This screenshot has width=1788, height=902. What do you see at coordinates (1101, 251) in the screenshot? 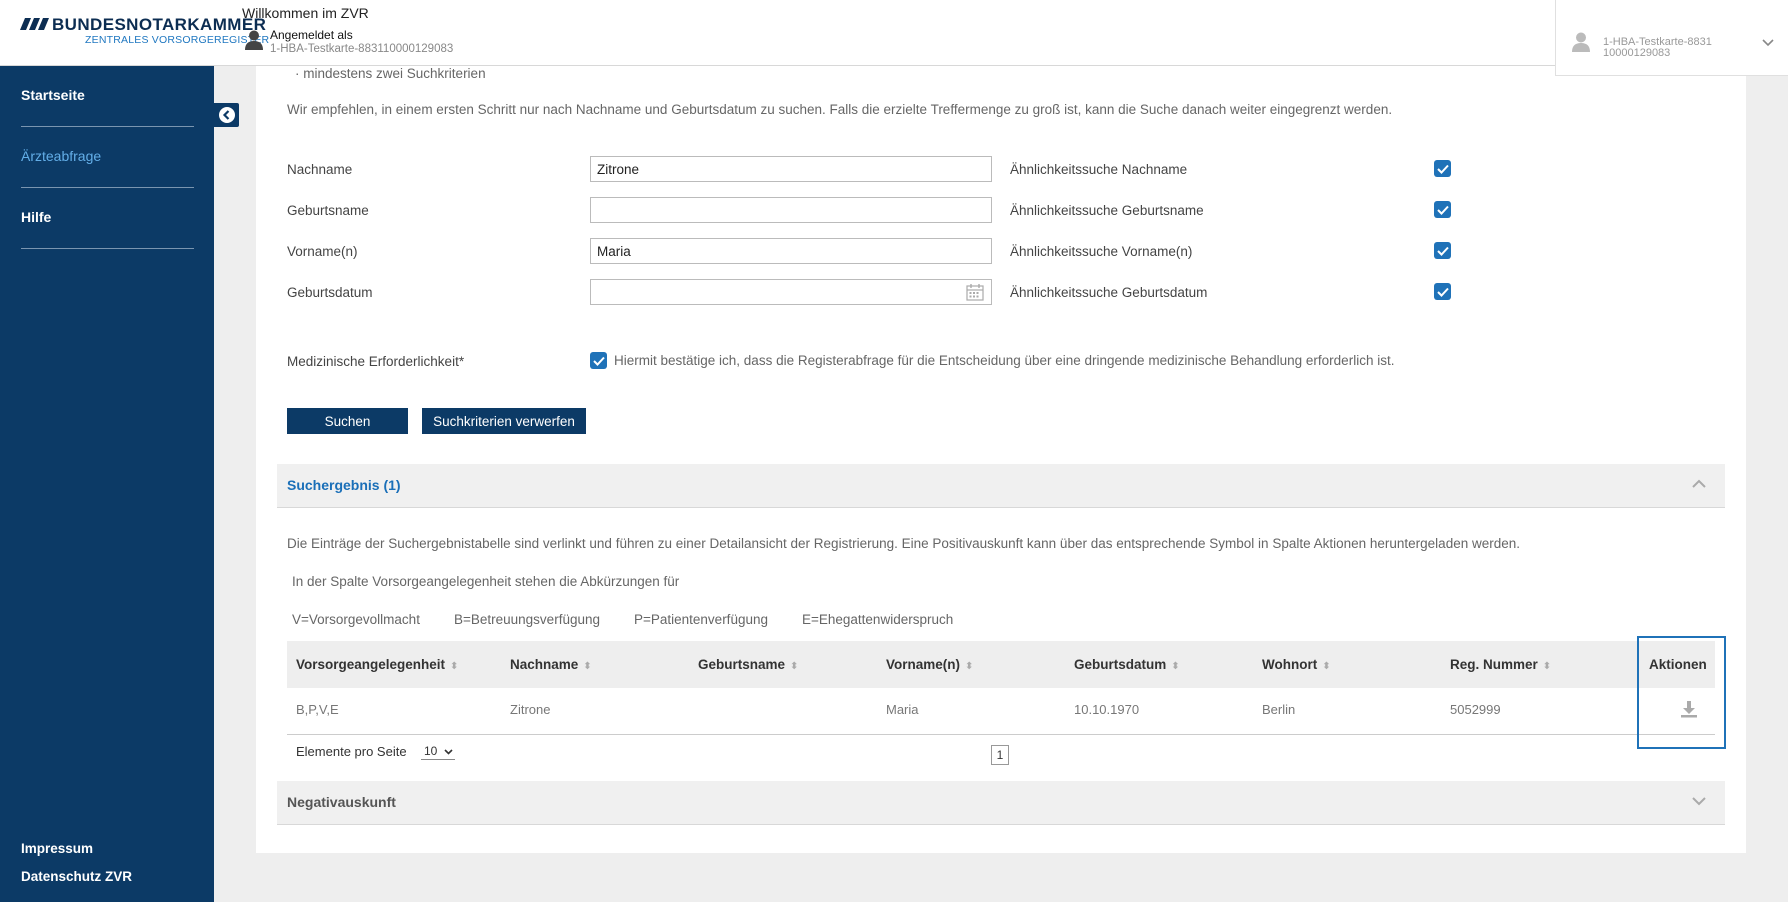
I see `similarity-vorname-label: Ähnlichkeitssuche Vorname(n)` at bounding box center [1101, 251].